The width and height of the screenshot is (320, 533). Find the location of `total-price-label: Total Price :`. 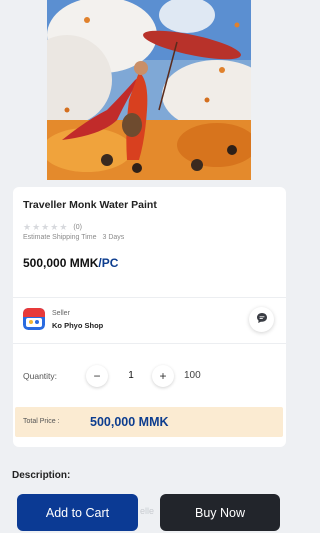

total-price-label: Total Price : is located at coordinates (41, 421).